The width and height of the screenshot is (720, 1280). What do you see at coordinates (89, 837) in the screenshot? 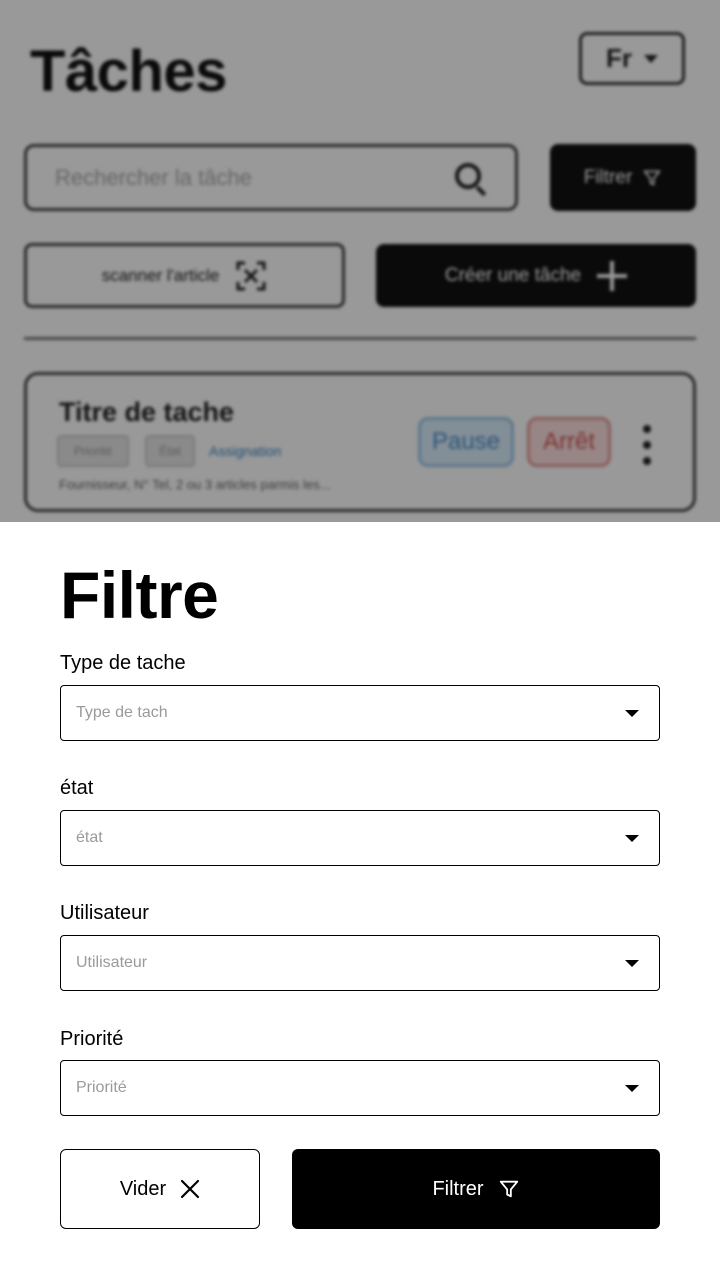
I see `state-placeholder: état` at bounding box center [89, 837].